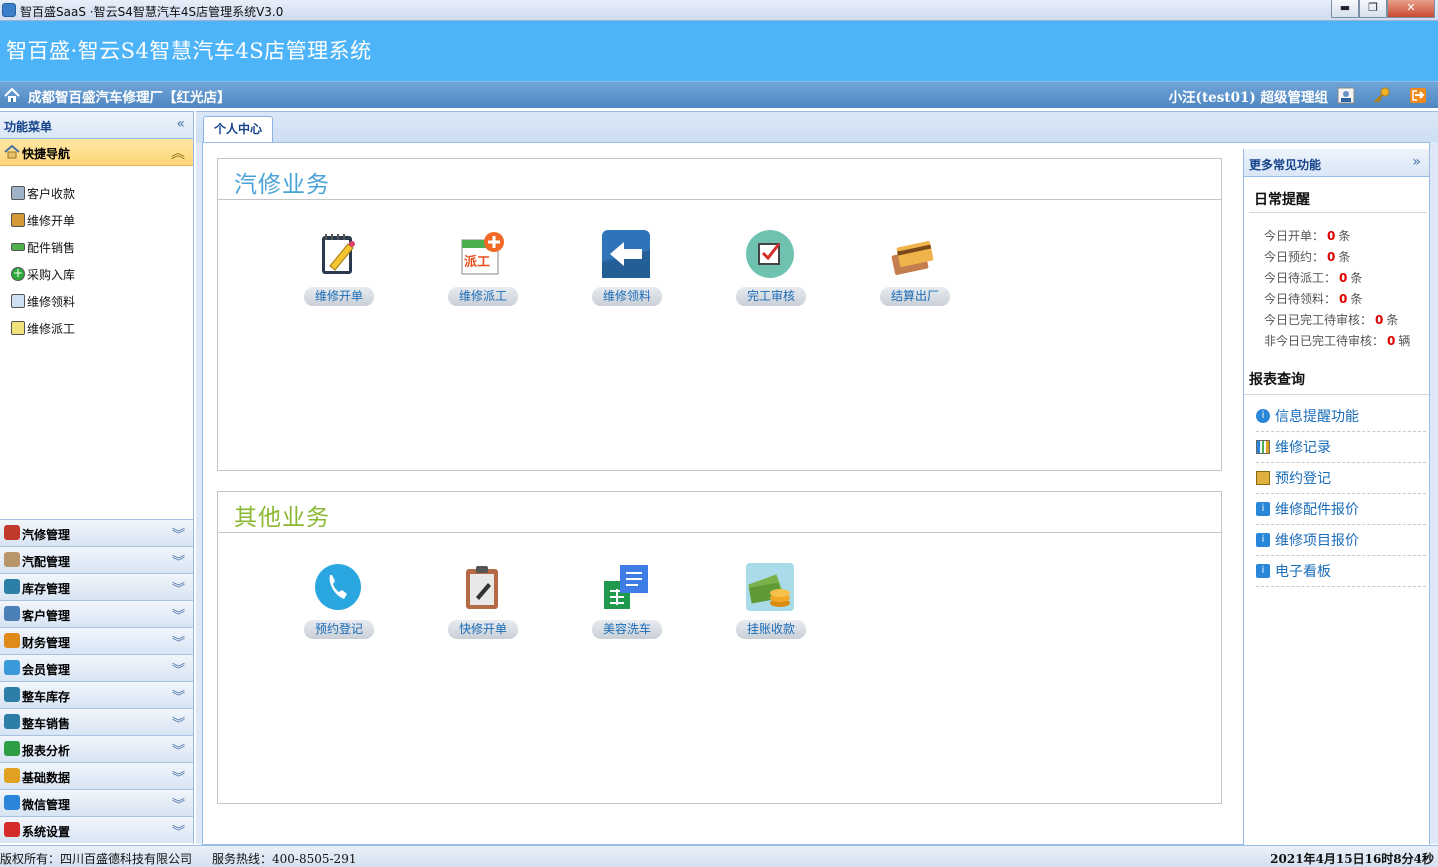  I want to click on app-icon, so click(9, 10).